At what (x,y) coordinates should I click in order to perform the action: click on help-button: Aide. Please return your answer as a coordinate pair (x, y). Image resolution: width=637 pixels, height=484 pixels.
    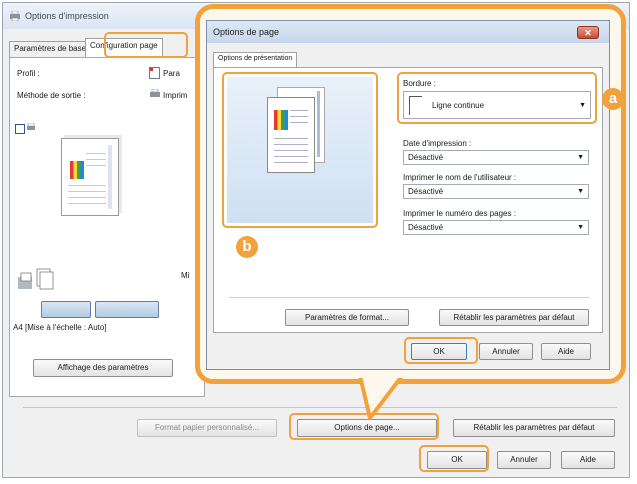
    Looking at the image, I should click on (588, 460).